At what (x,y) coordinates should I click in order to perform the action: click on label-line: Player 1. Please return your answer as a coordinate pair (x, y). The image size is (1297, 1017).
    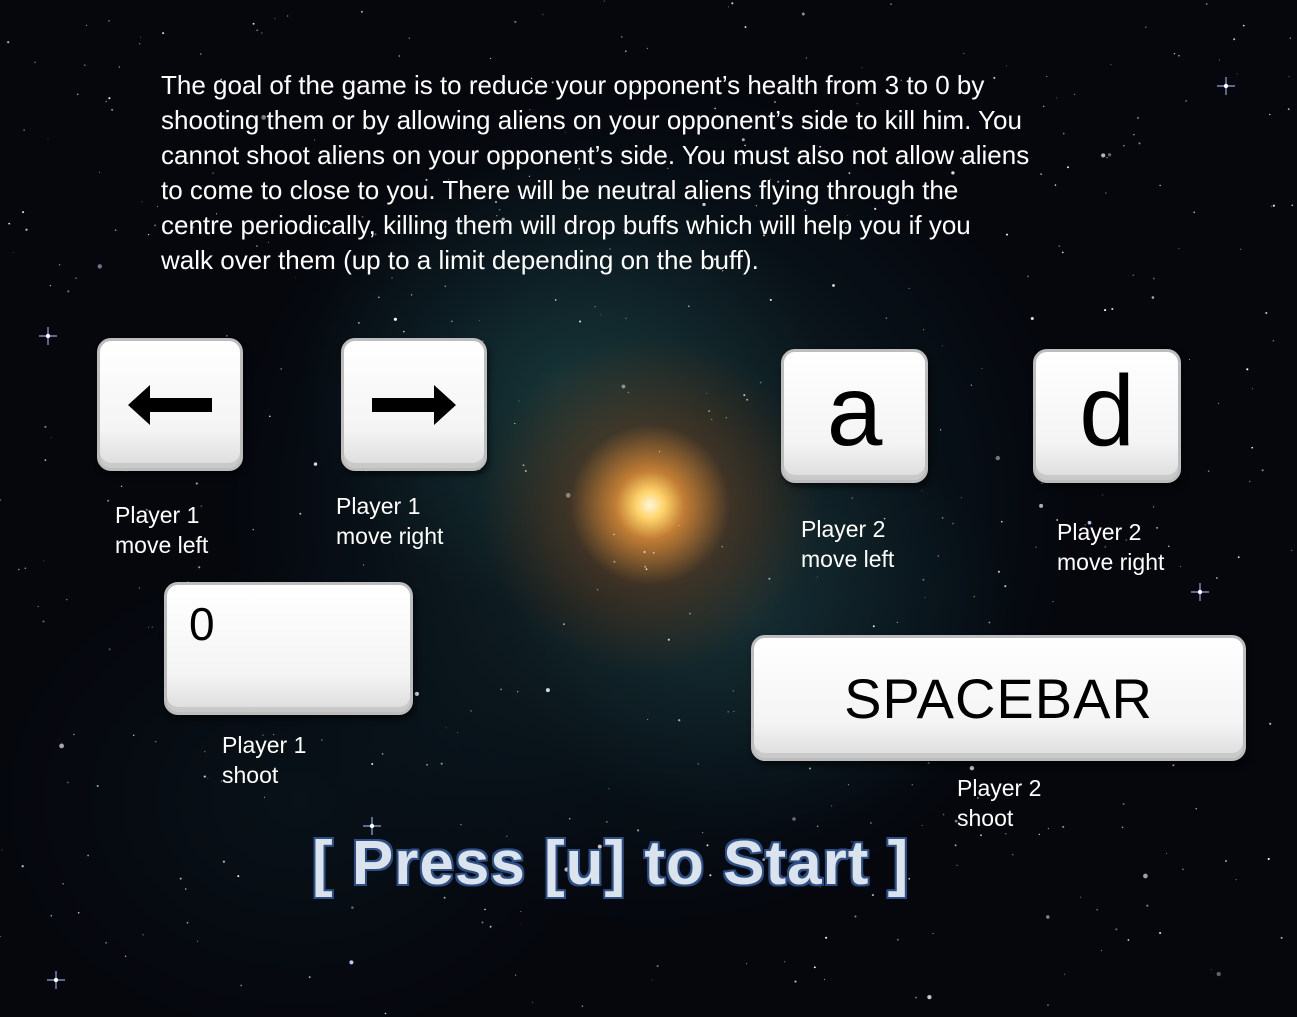
    Looking at the image, I should click on (378, 506).